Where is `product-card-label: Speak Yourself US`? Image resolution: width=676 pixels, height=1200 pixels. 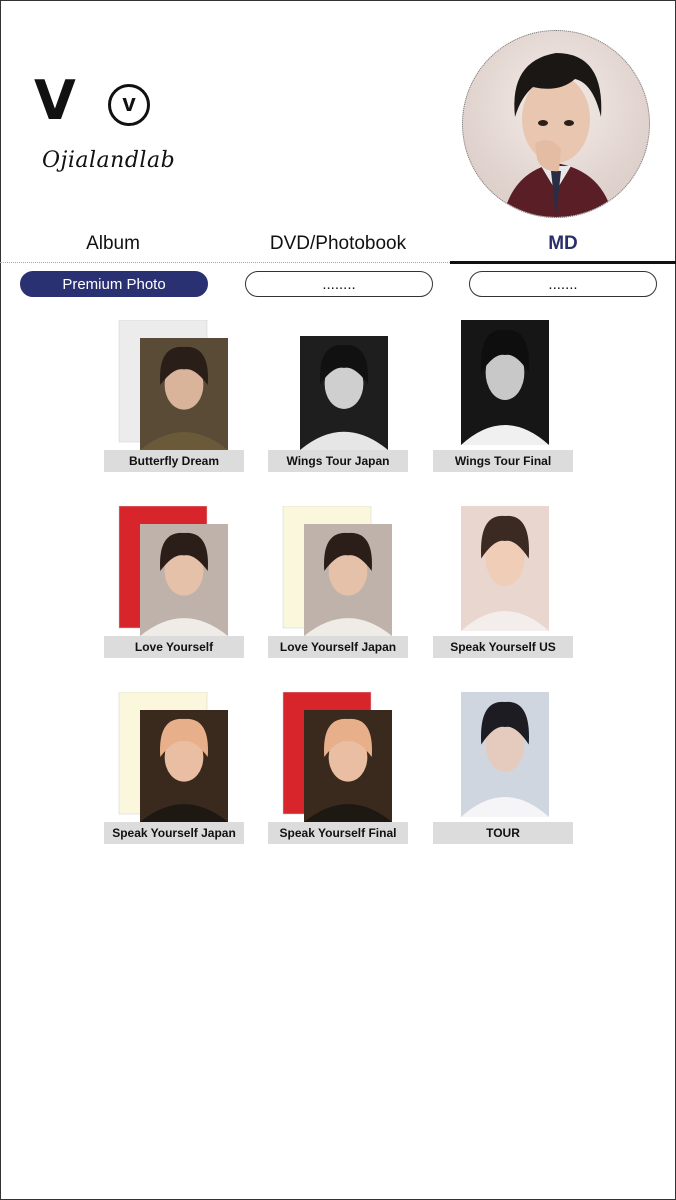 product-card-label: Speak Yourself US is located at coordinates (503, 647).